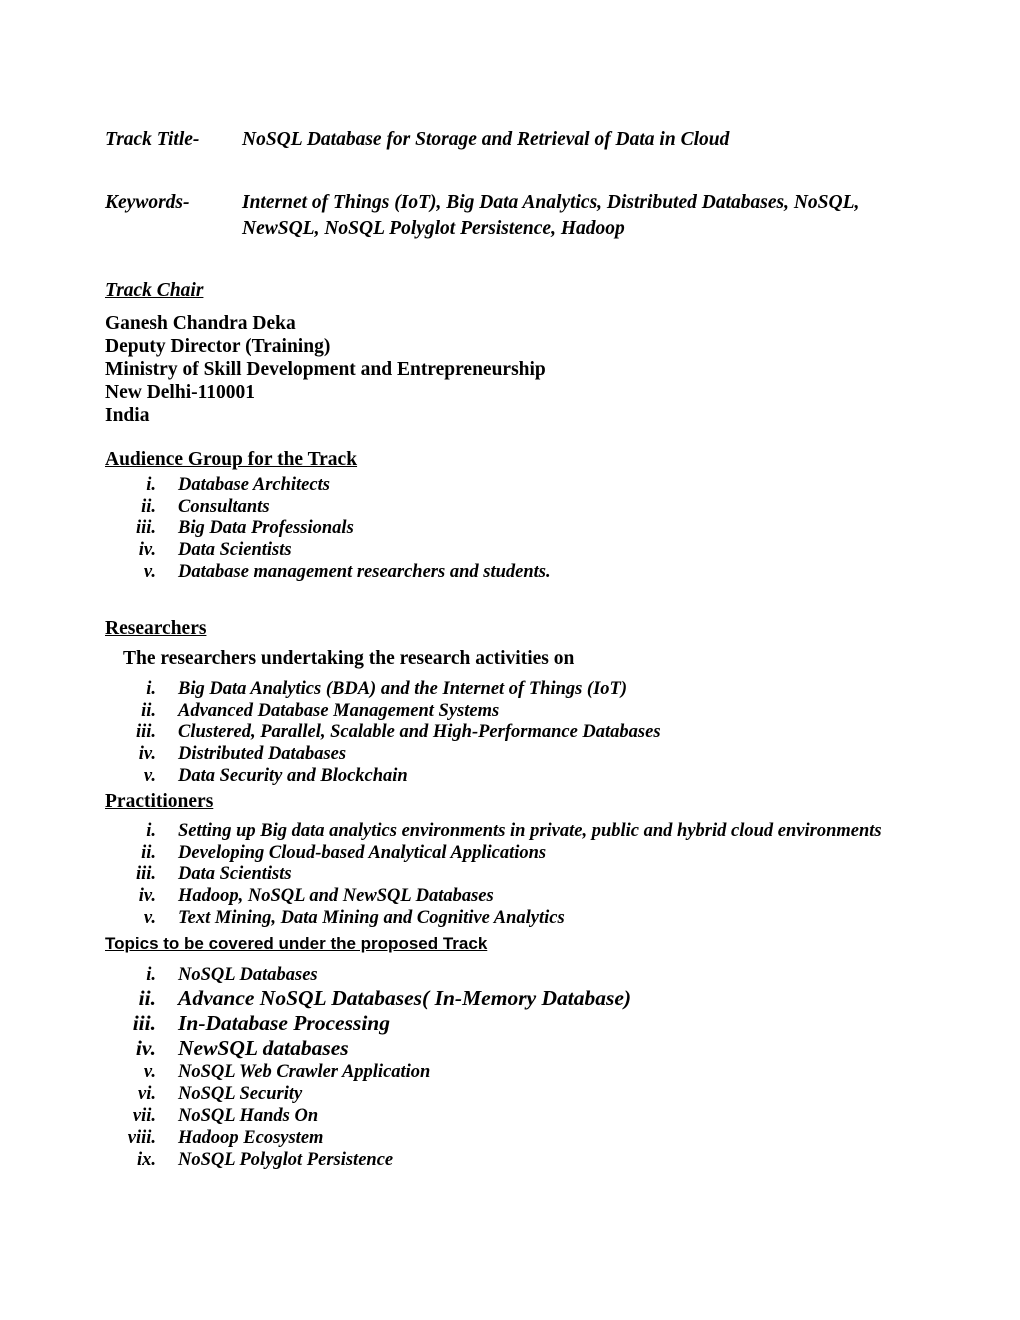 The height and width of the screenshot is (1320, 1020). Describe the element at coordinates (154, 290) in the screenshot. I see `track-chair-heading: Track Chair` at that location.